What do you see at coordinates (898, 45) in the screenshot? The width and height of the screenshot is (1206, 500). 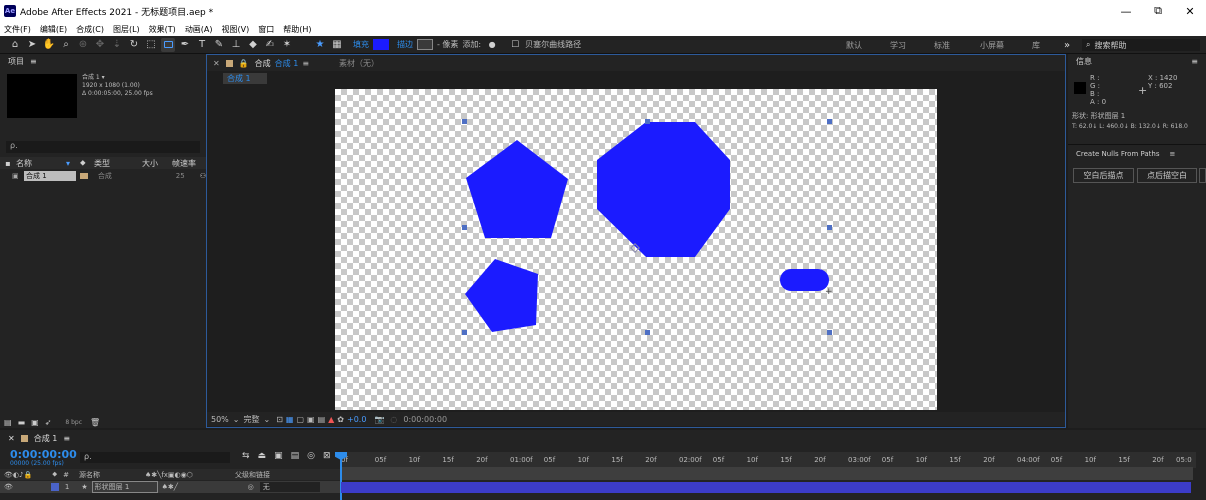 I see `workspace-learn: 学习` at bounding box center [898, 45].